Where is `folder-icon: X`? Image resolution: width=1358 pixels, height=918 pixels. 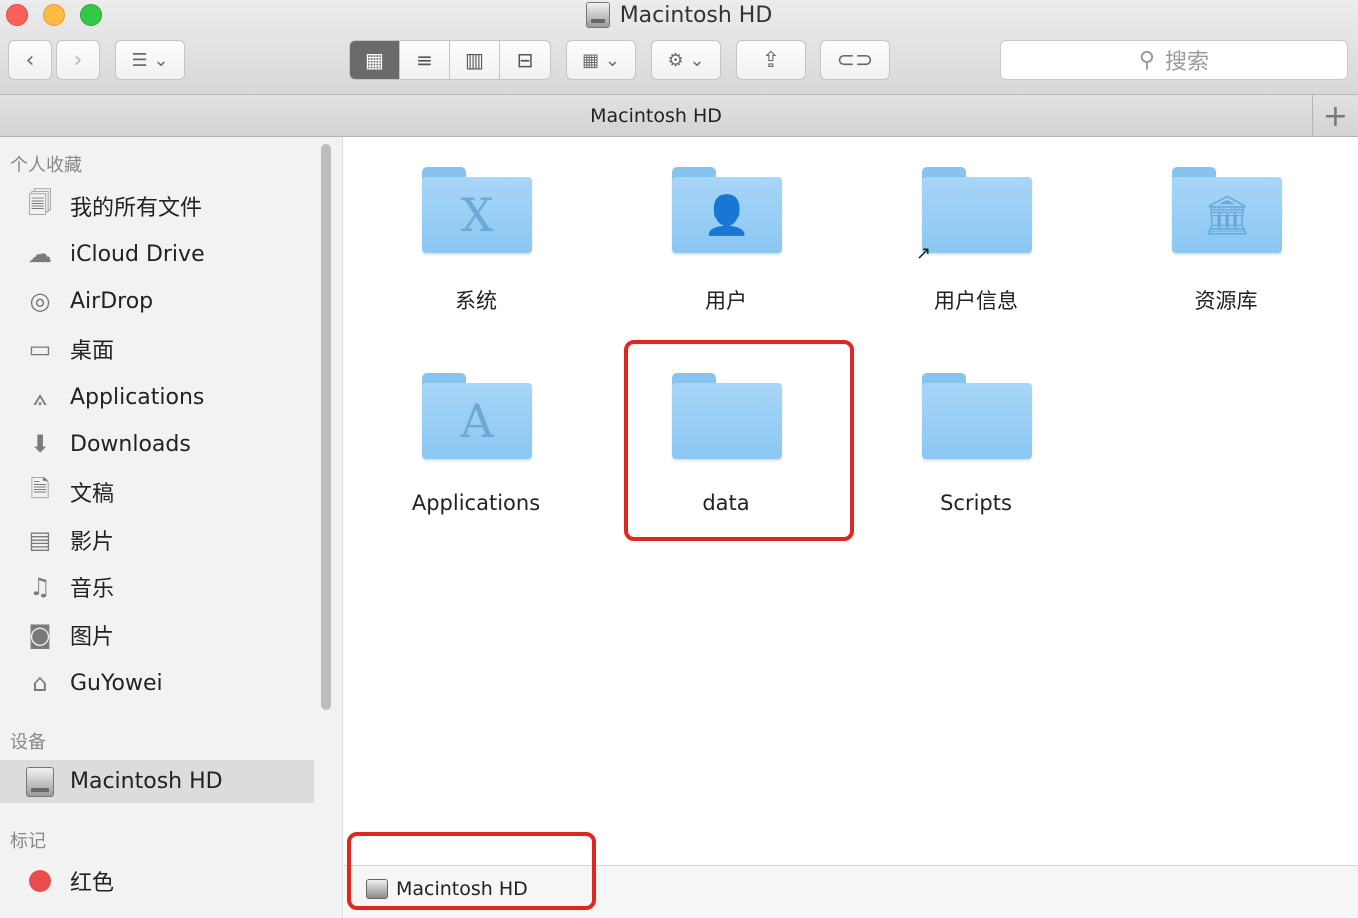 folder-icon: X is located at coordinates (477, 212).